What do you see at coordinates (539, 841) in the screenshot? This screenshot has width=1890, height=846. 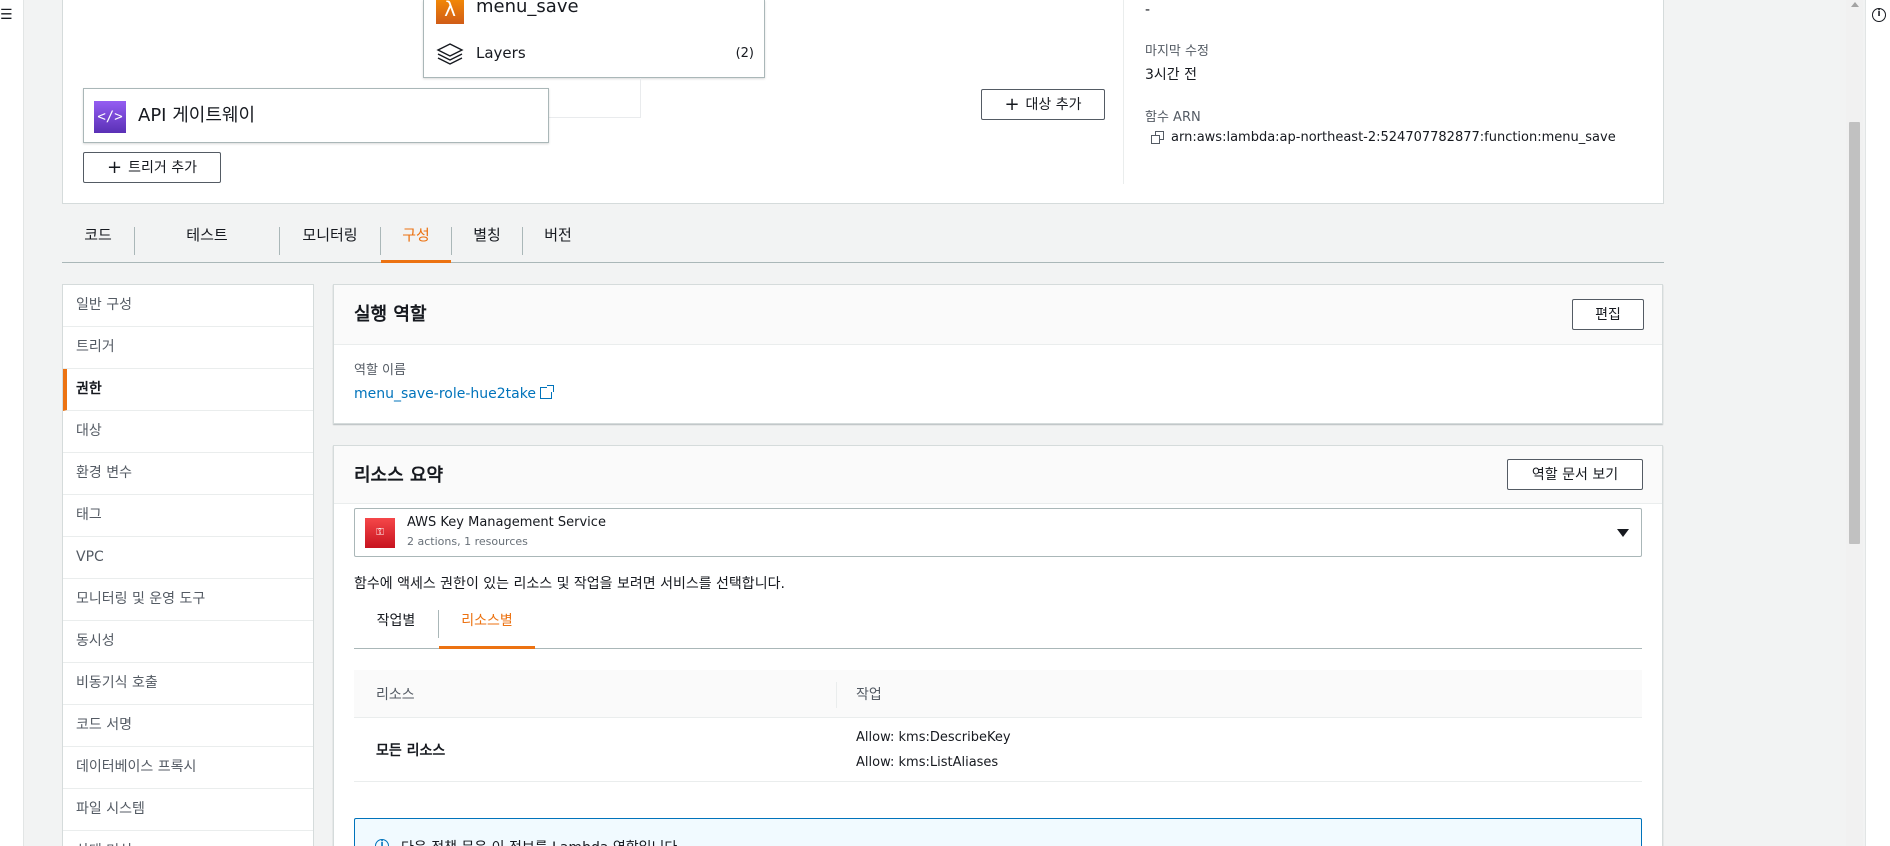 I see `info-alert-text: 다음 정책 문은 이 정보를 Lambda 역할입니다` at bounding box center [539, 841].